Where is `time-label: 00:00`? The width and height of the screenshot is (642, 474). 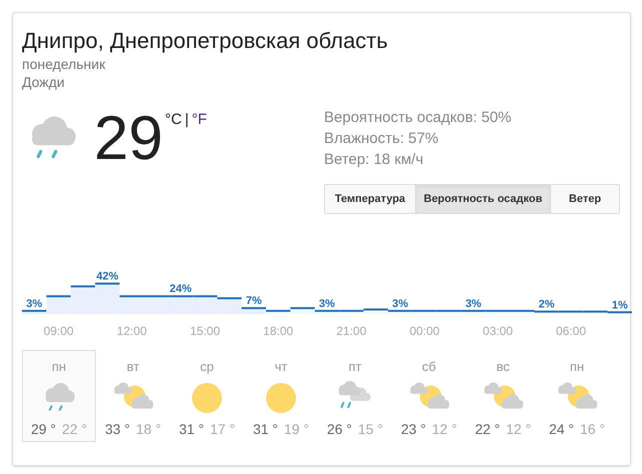 time-label: 00:00 is located at coordinates (425, 331).